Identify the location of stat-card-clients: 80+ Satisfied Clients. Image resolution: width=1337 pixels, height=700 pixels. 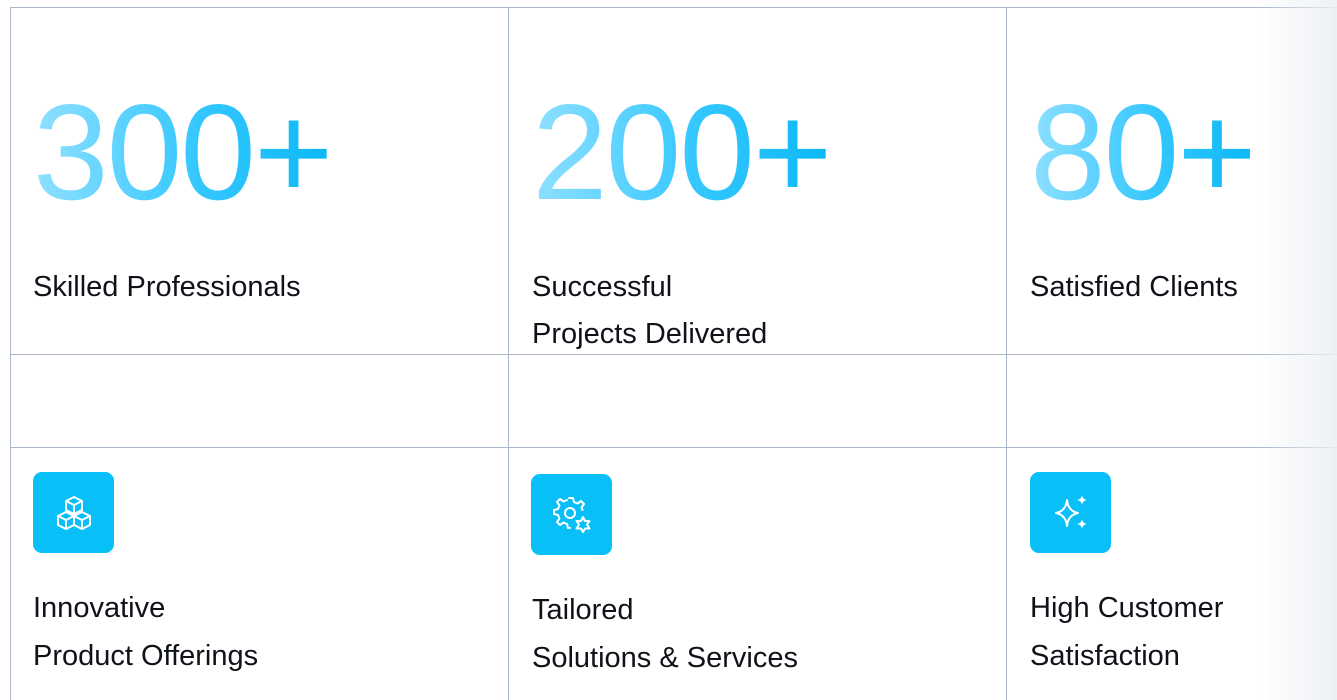
(1172, 181).